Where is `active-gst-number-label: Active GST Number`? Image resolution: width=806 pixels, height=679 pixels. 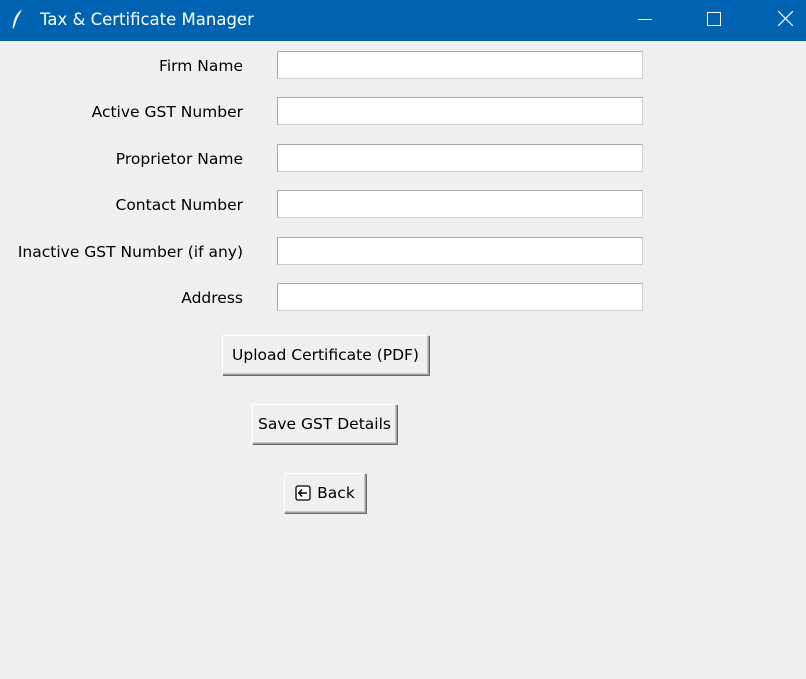 active-gst-number-label: Active GST Number is located at coordinates (167, 112).